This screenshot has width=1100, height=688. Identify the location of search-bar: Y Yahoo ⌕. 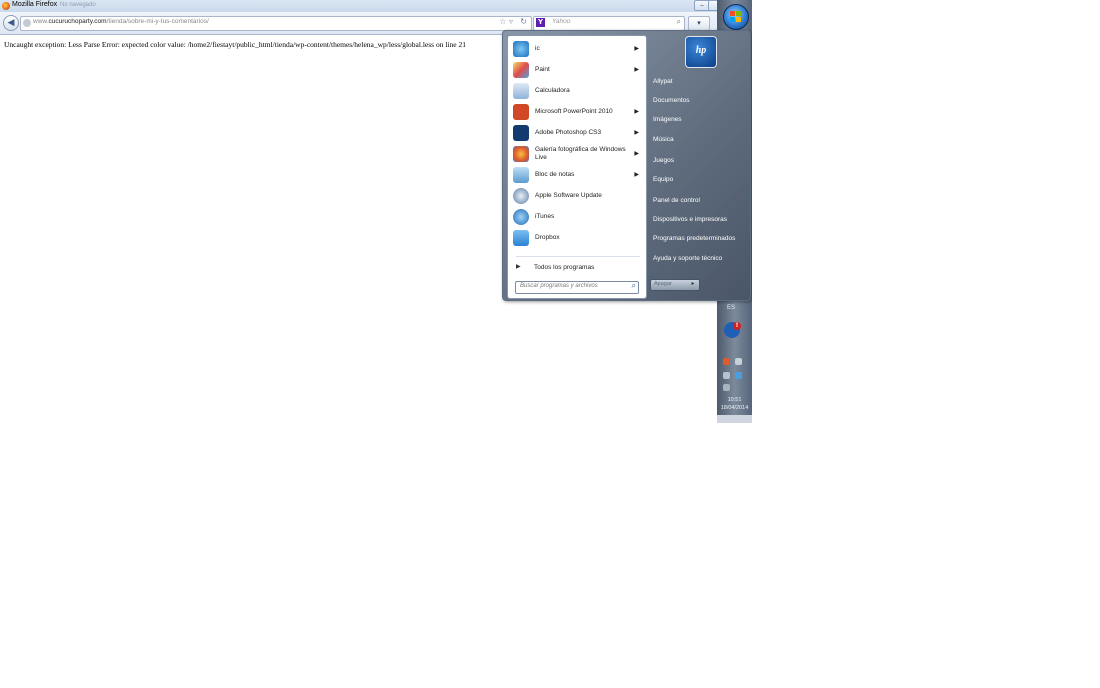
(609, 23).